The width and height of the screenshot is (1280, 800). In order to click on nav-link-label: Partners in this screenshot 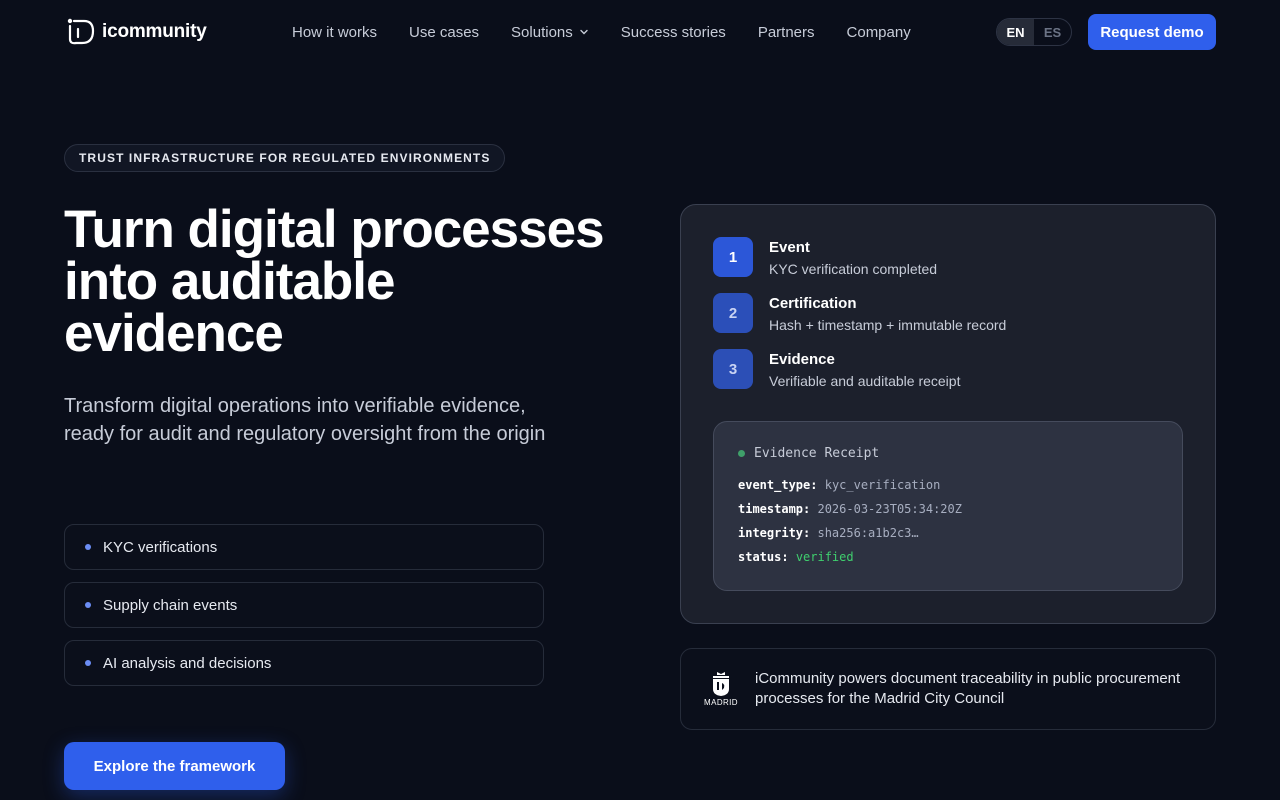, I will do `click(786, 32)`.